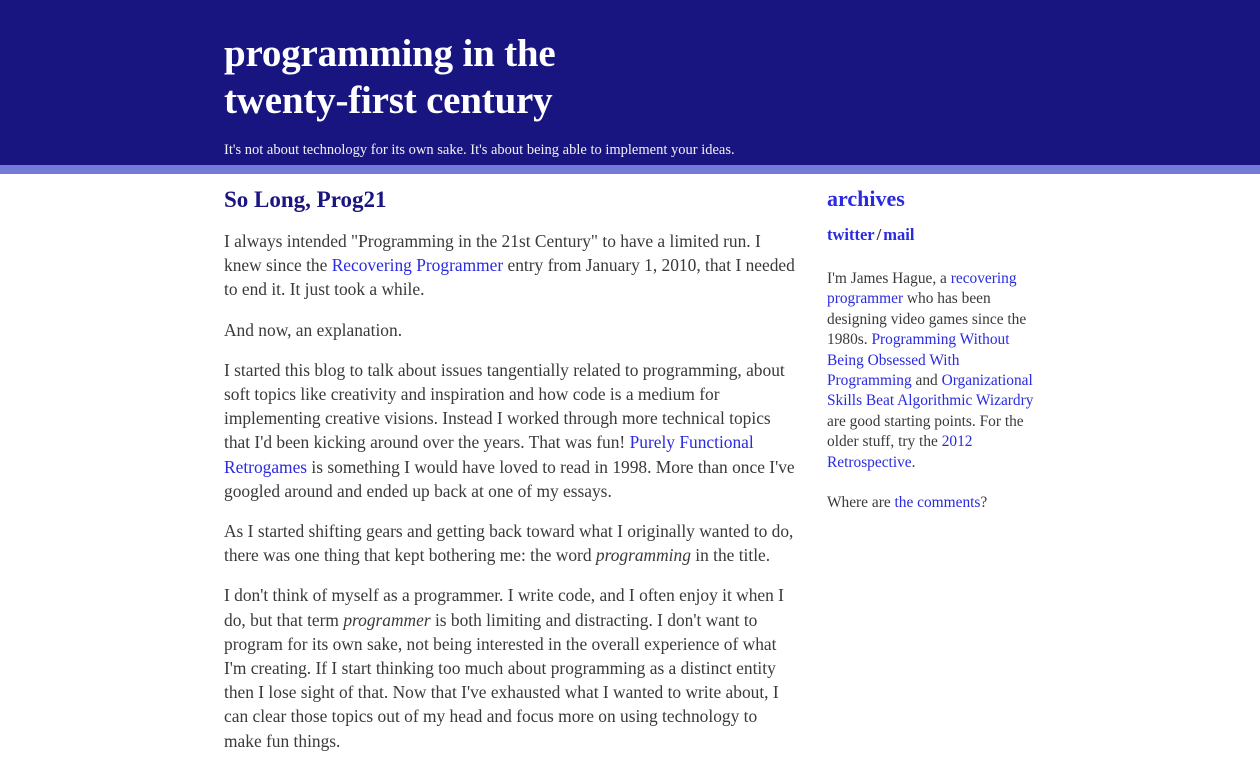  I want to click on bio-text-e: ., so click(913, 462).